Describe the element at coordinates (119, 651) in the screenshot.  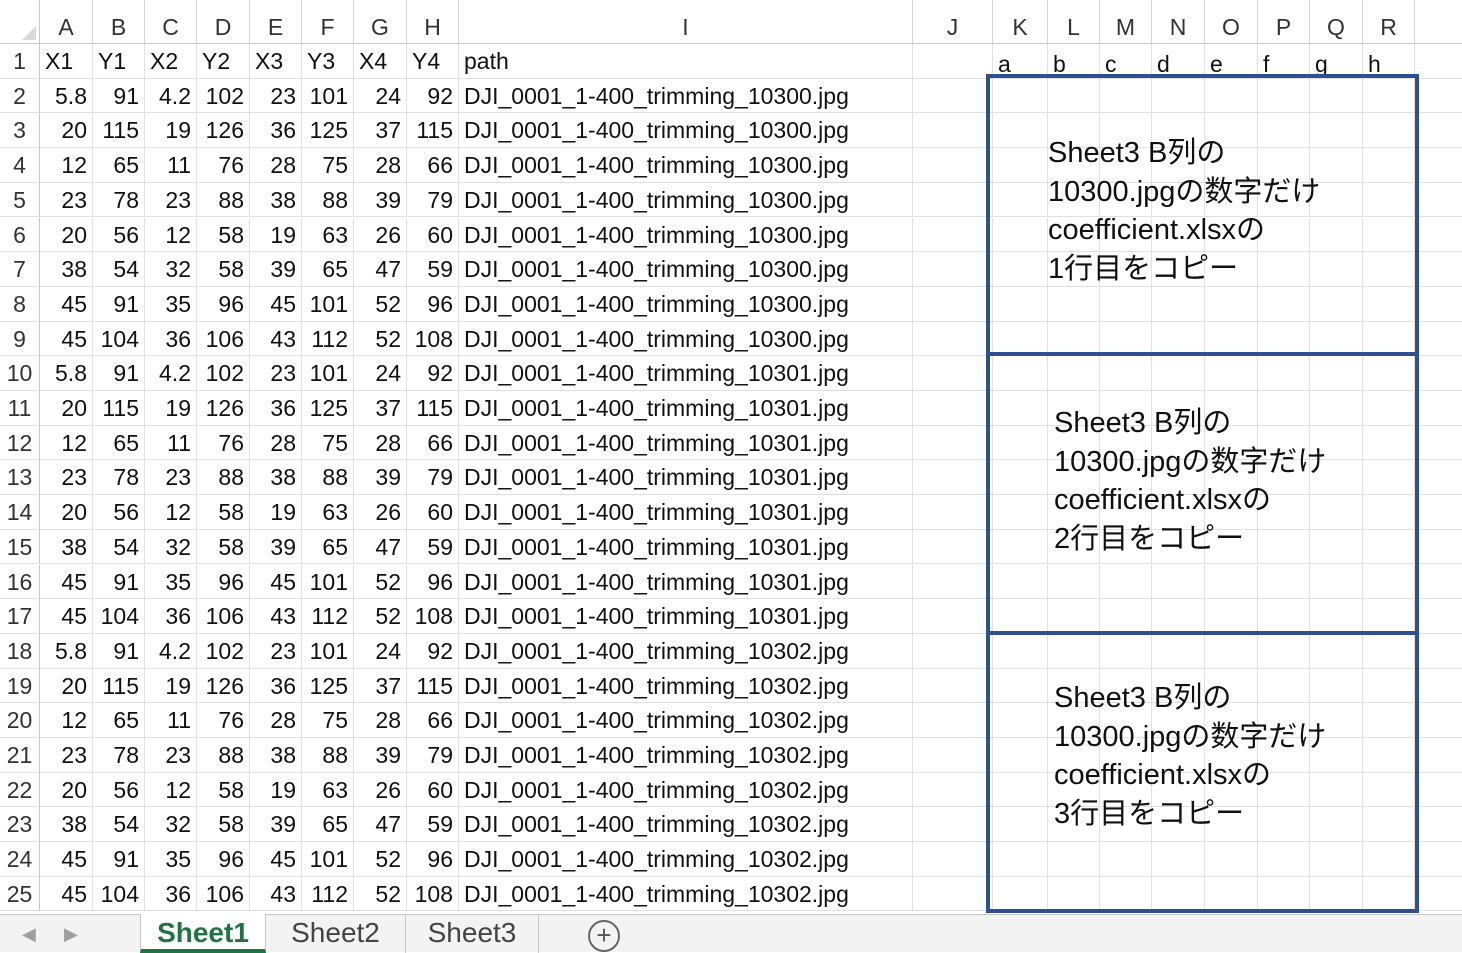
I see `table-cell: 91` at that location.